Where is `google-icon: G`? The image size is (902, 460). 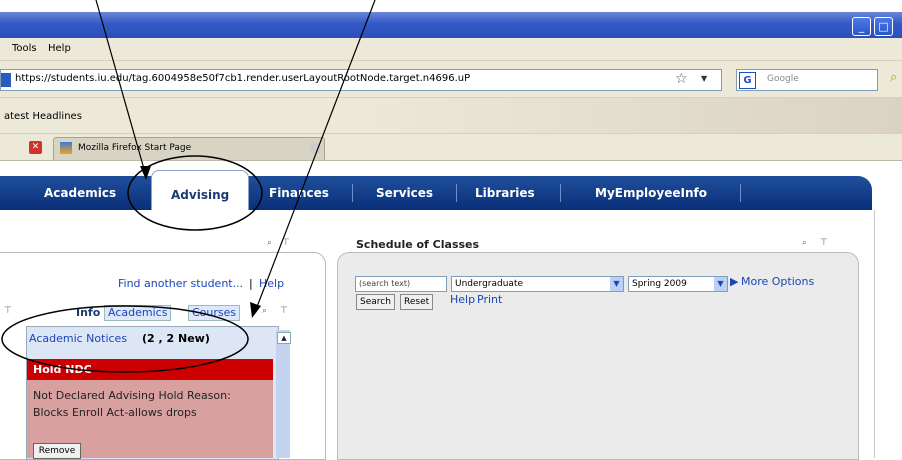
google-icon: G is located at coordinates (747, 80).